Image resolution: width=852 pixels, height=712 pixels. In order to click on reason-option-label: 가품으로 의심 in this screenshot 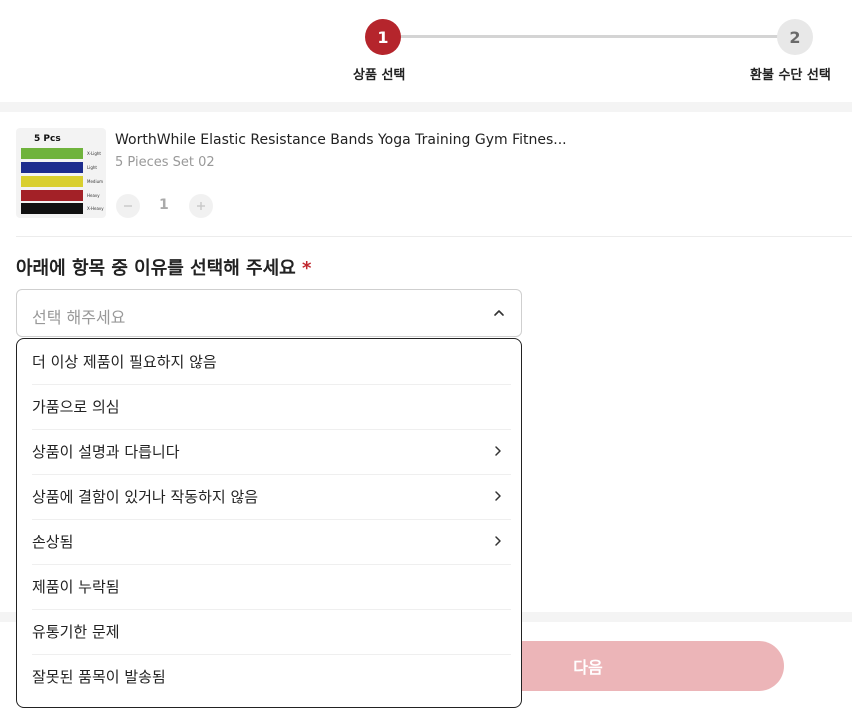, I will do `click(76, 407)`.